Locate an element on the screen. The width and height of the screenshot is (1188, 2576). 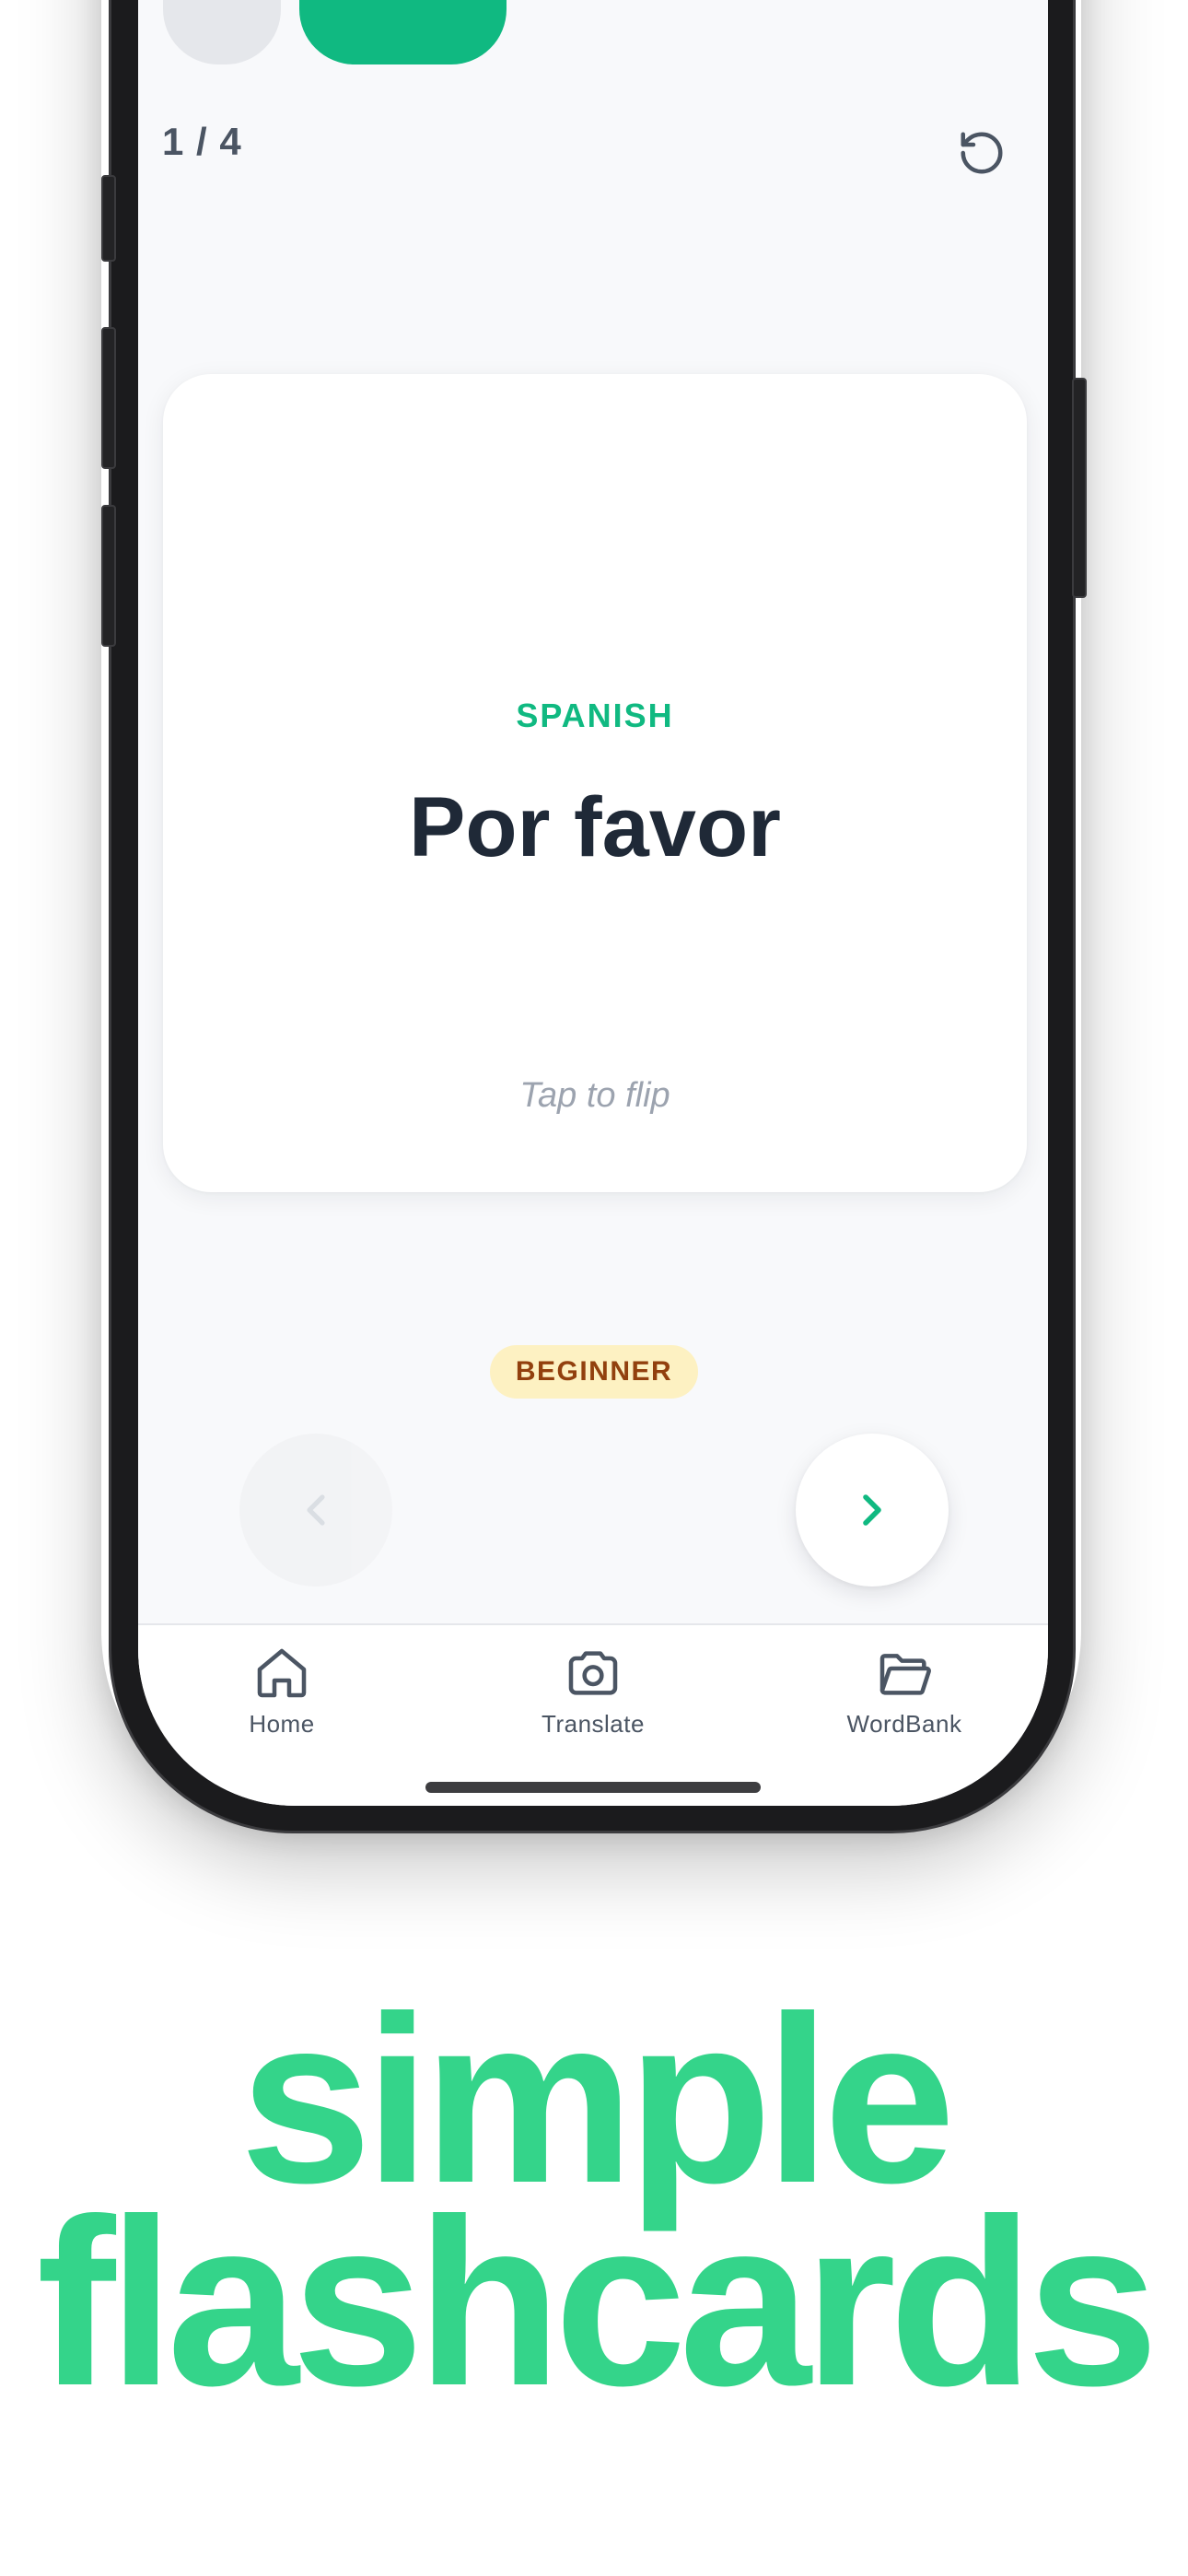
volume-down-button is located at coordinates (108, 576).